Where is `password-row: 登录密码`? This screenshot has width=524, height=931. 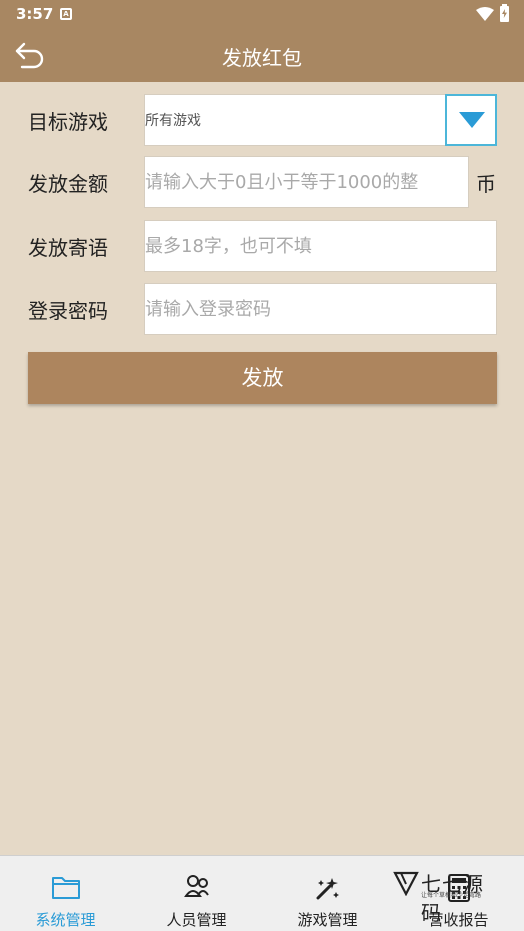
password-row: 登录密码 is located at coordinates (262, 309).